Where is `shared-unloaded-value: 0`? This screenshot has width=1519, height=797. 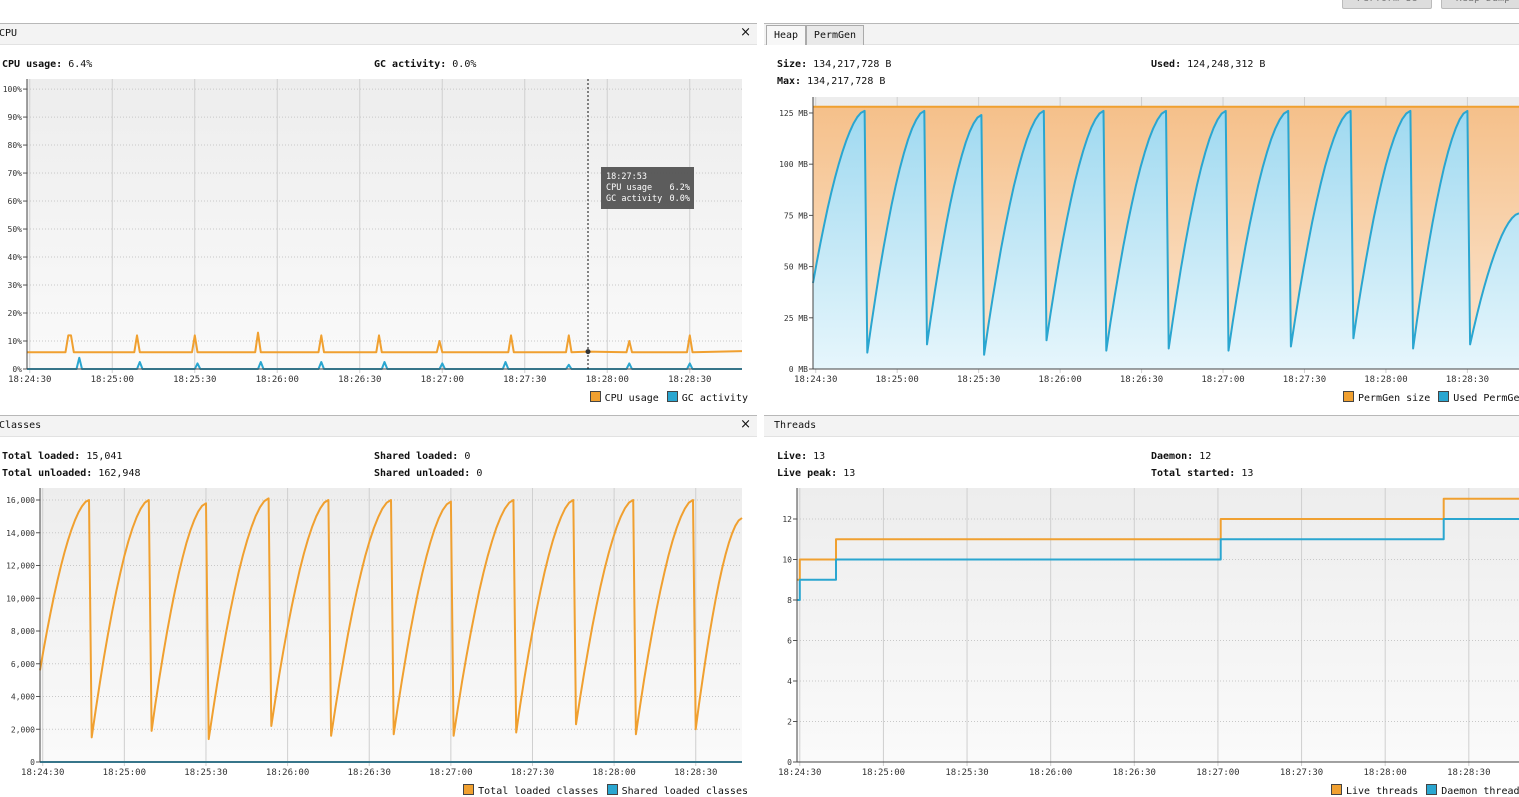 shared-unloaded-value: 0 is located at coordinates (479, 473).